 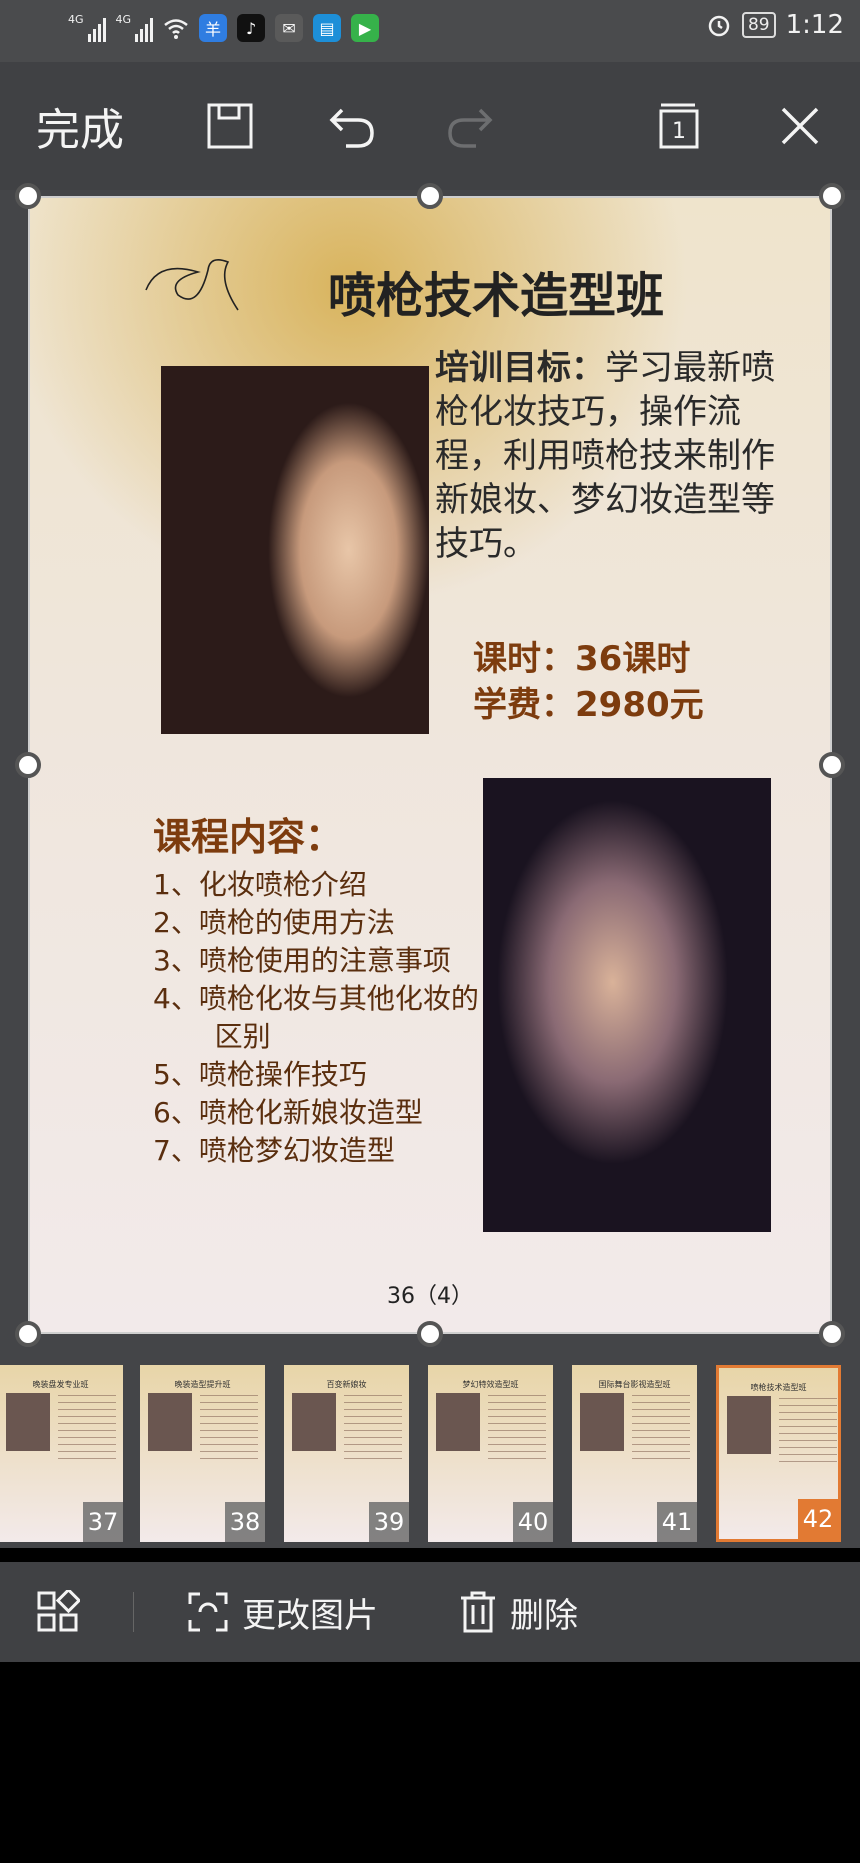 What do you see at coordinates (677, 1522) in the screenshot?
I see `thumbnail-number: 41` at bounding box center [677, 1522].